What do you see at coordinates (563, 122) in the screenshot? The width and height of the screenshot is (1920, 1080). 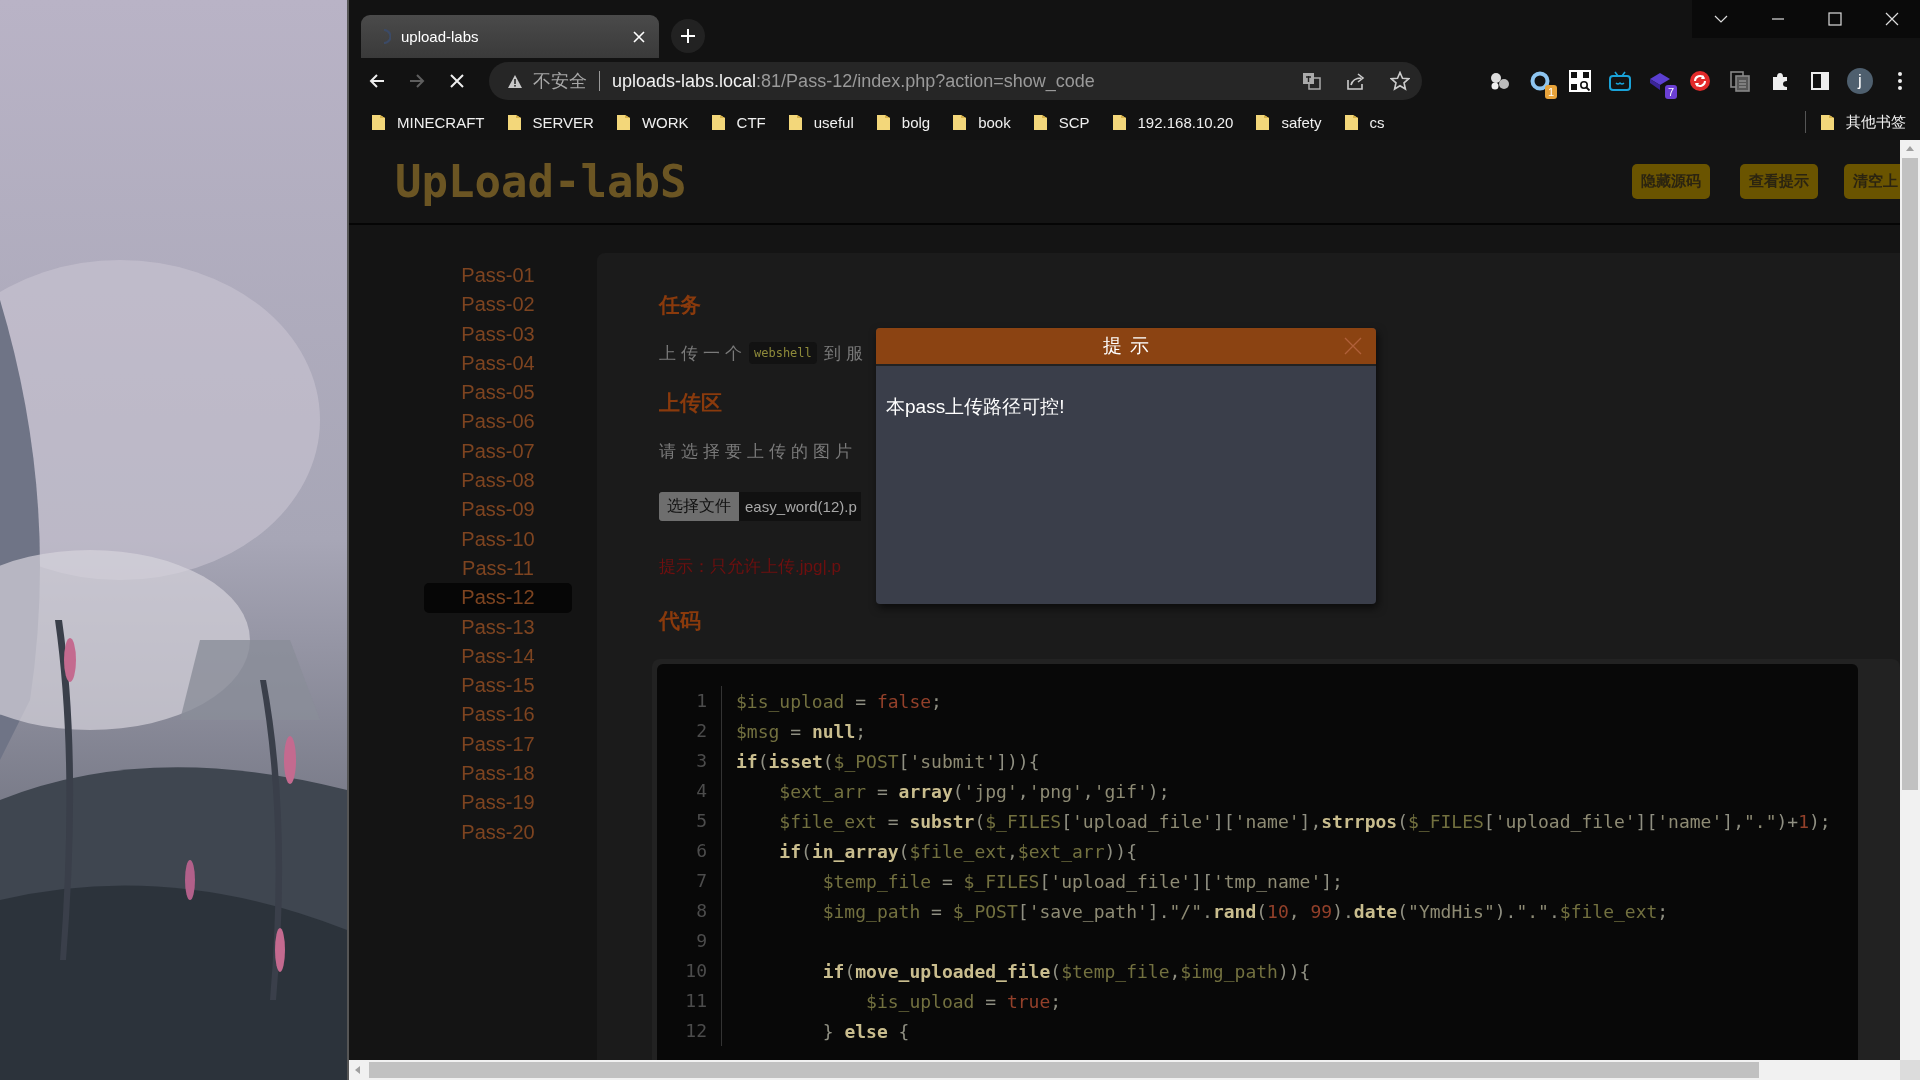 I see `bookmark-link: SERVER` at bounding box center [563, 122].